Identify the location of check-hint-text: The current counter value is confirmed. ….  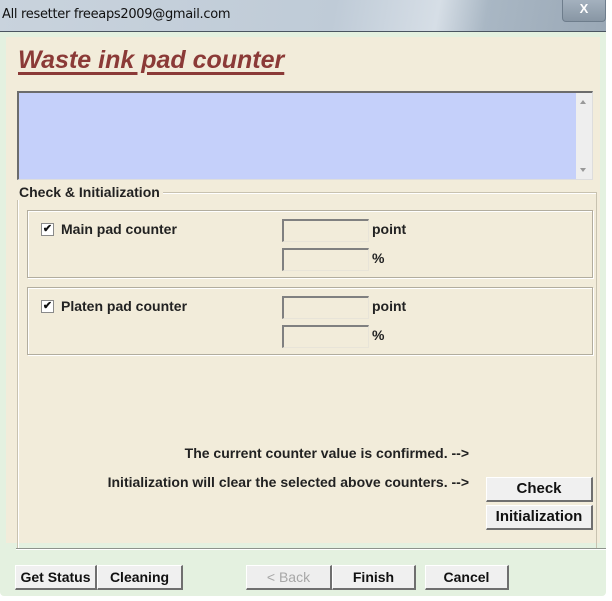
(326, 453).